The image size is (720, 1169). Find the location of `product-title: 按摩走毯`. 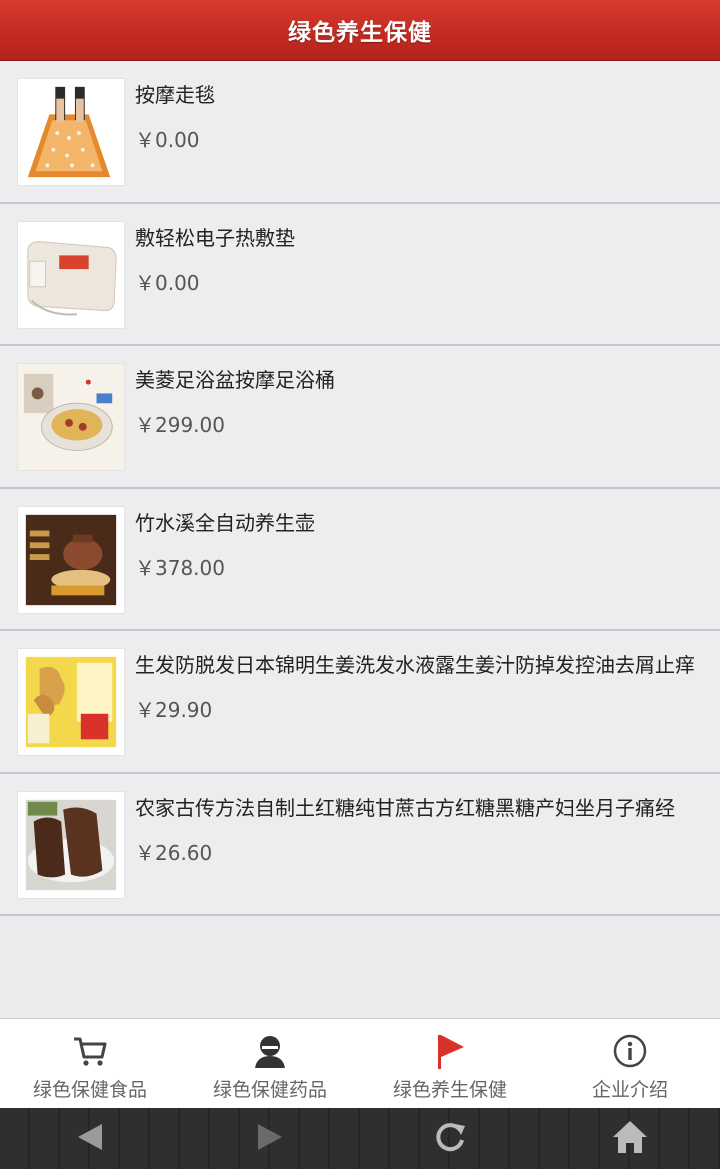

product-title: 按摩走毯 is located at coordinates (175, 95).